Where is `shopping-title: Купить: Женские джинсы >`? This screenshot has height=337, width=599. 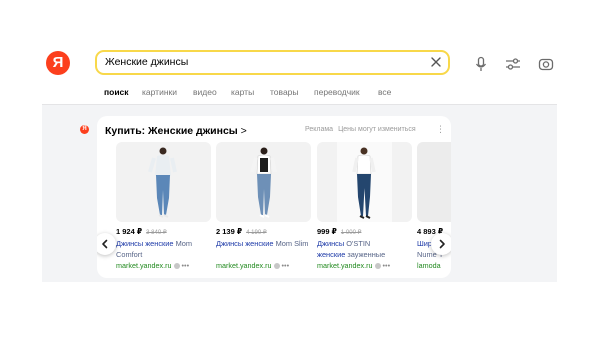
shopping-title: Купить: Женские джинсы > is located at coordinates (176, 131).